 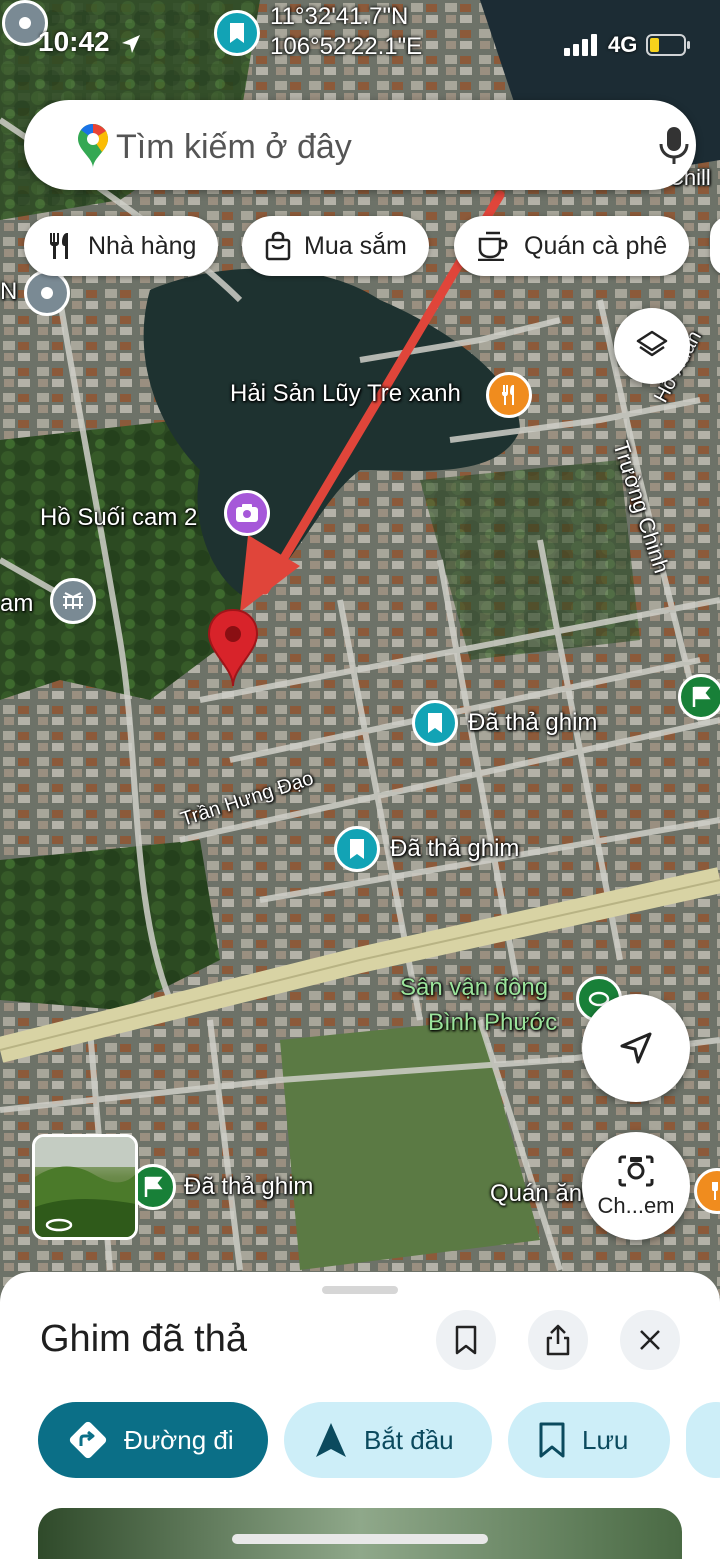 What do you see at coordinates (88, 1440) in the screenshot?
I see `directions-icon` at bounding box center [88, 1440].